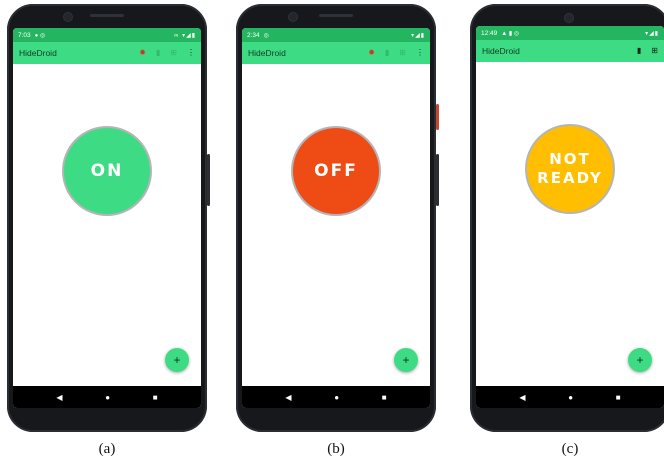 Image resolution: width=664 pixels, height=468 pixels. I want to click on app-bar-actions: ▮ ⊞, so click(647, 51).